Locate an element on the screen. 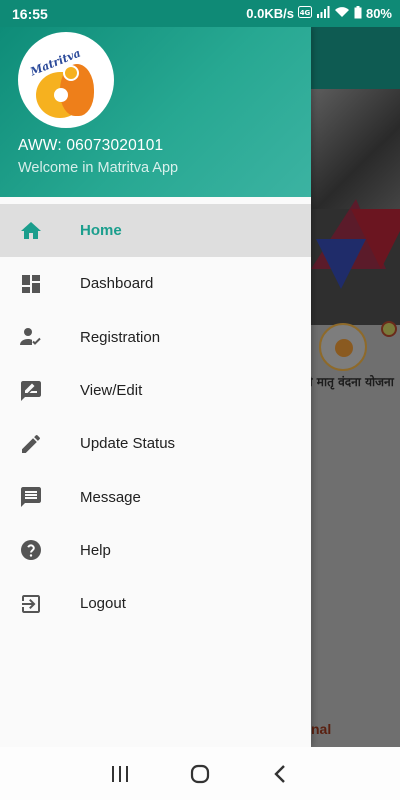 The height and width of the screenshot is (800, 400). help-icon is located at coordinates (31, 550).